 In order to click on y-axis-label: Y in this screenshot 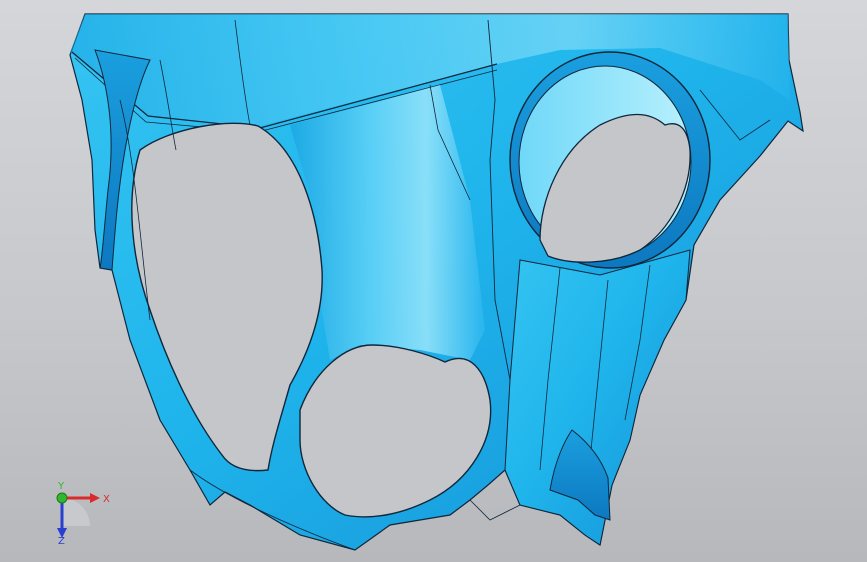, I will do `click(61, 486)`.